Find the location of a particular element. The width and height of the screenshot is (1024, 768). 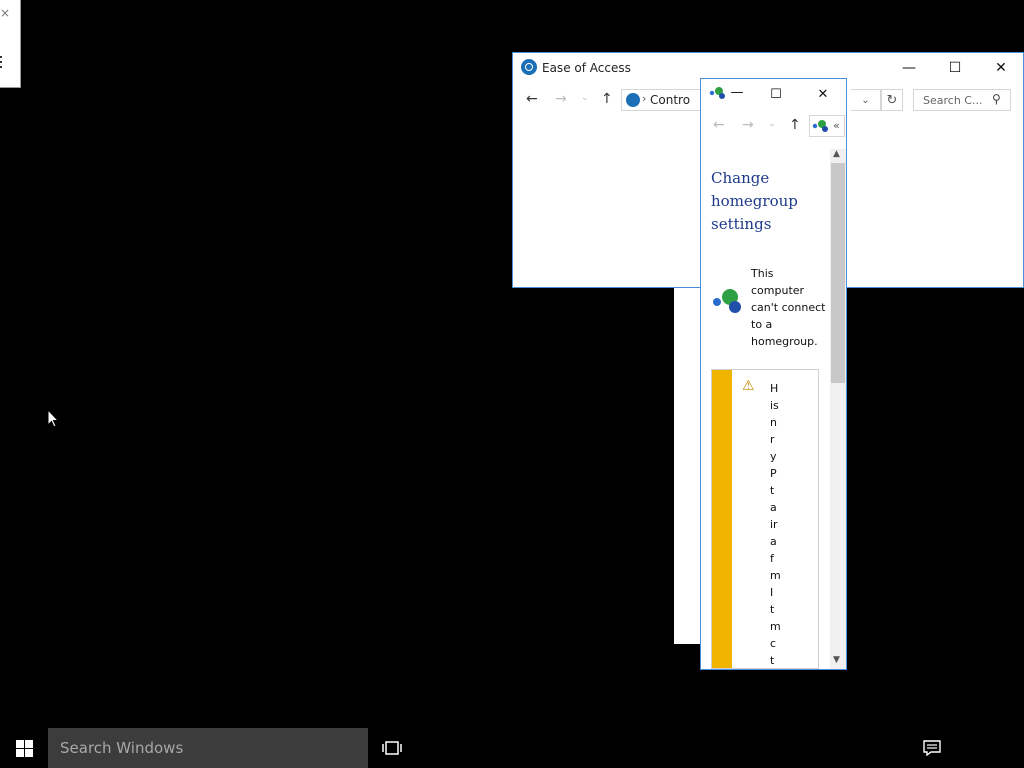

warning-bar is located at coordinates (722, 519).